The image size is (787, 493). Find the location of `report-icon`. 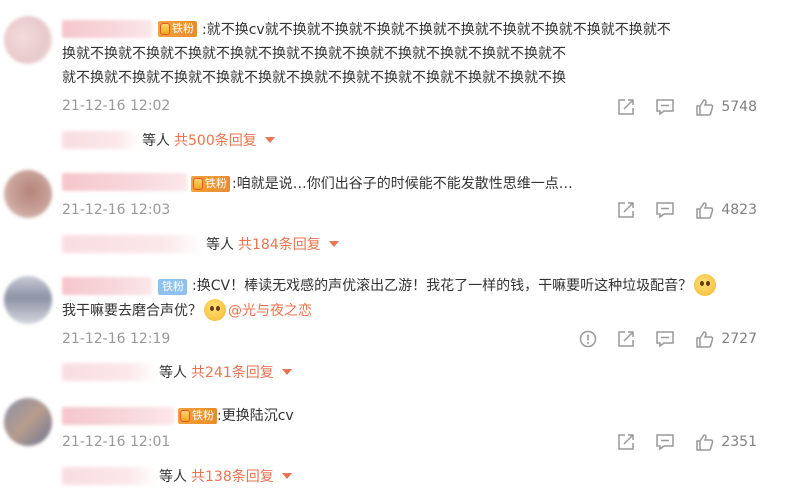

report-icon is located at coordinates (588, 339).